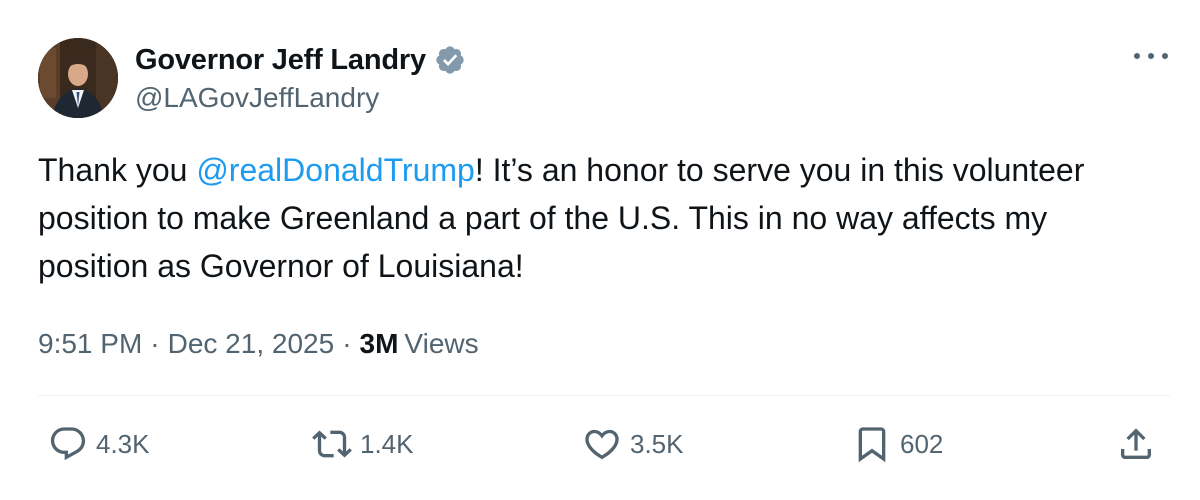 The width and height of the screenshot is (1200, 500). I want to click on like-button: 3.5K, so click(633, 444).